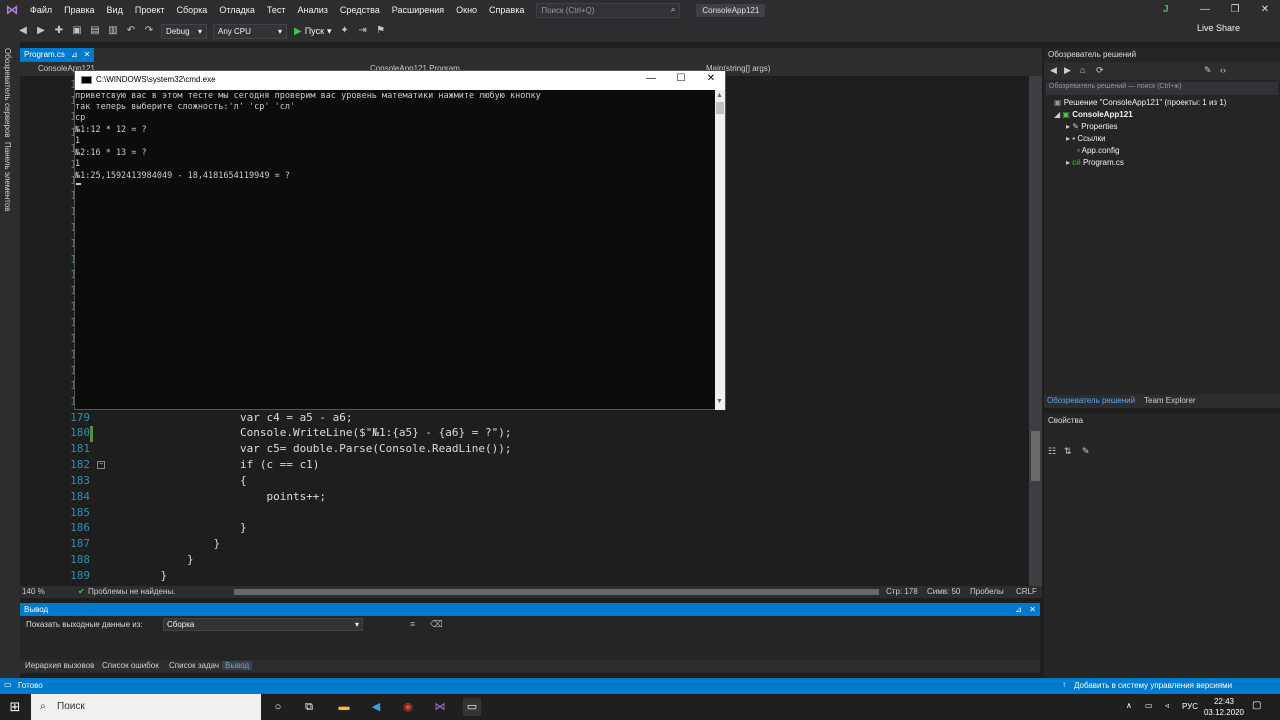  What do you see at coordinates (15, 707) in the screenshot?
I see `windows-start-icon: ⊞` at bounding box center [15, 707].